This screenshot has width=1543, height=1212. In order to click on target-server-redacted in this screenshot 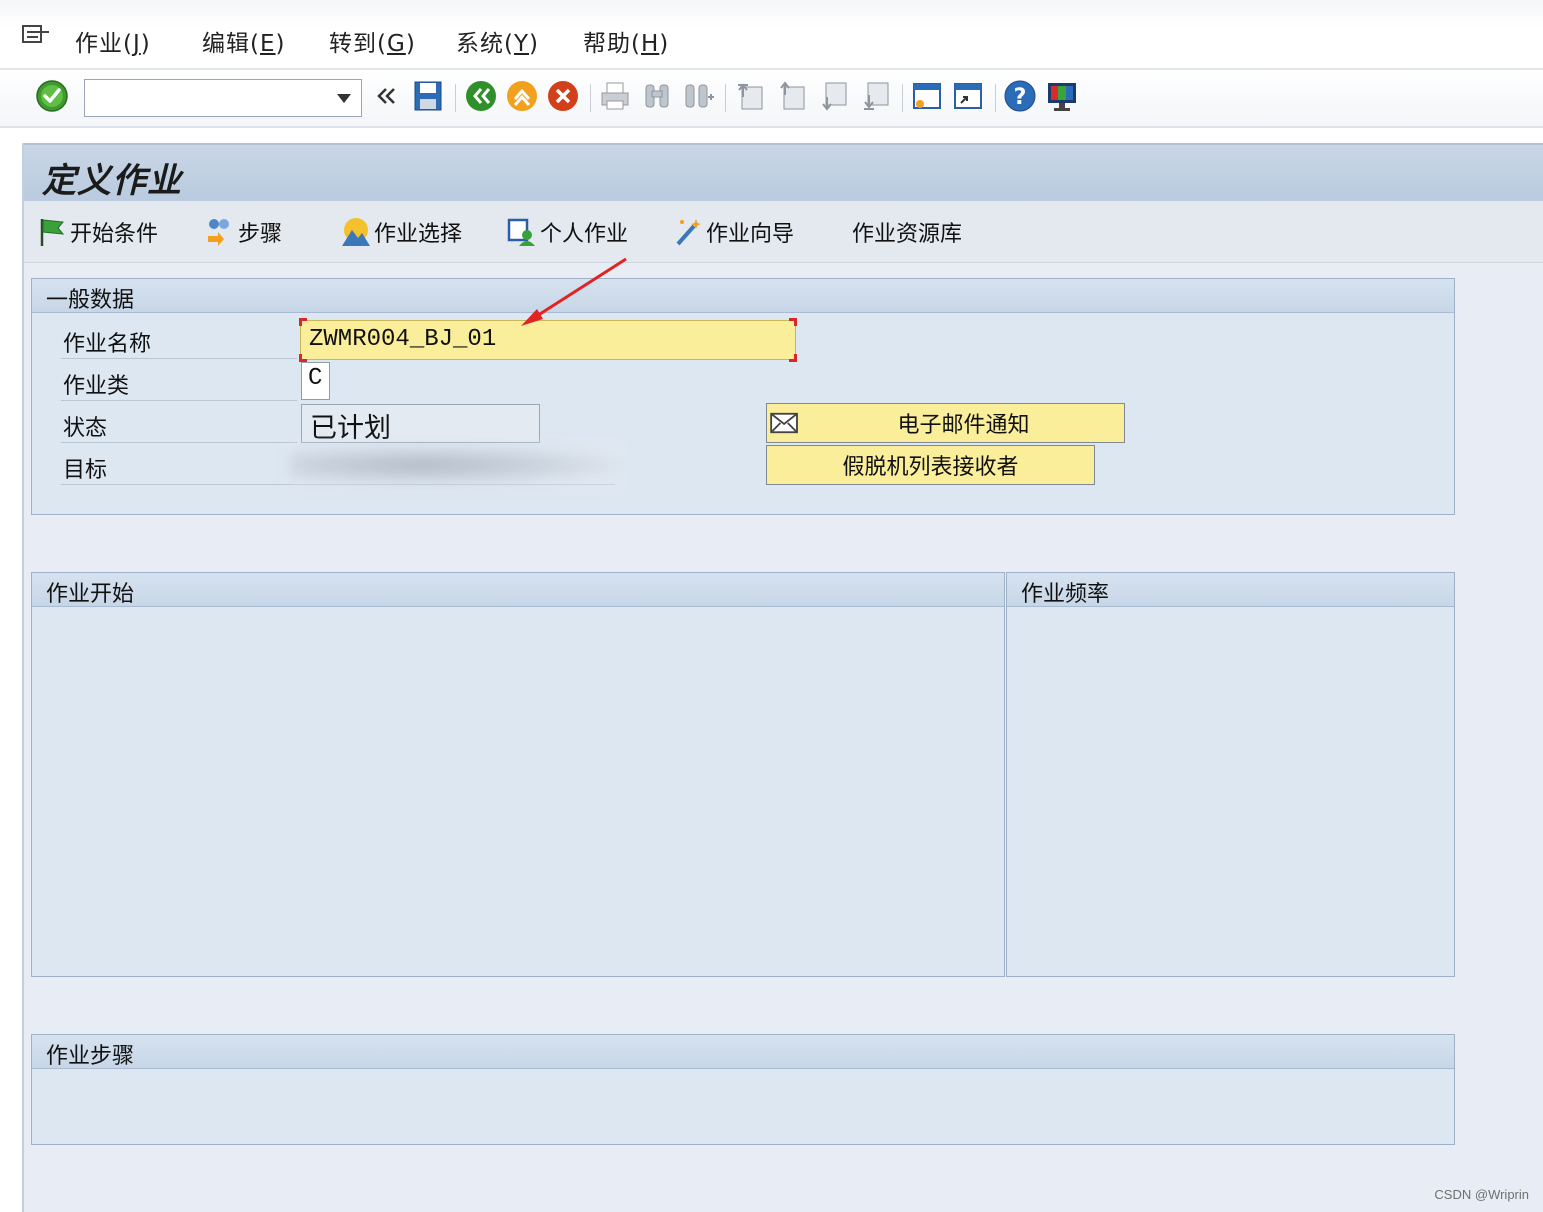, I will do `click(455, 465)`.